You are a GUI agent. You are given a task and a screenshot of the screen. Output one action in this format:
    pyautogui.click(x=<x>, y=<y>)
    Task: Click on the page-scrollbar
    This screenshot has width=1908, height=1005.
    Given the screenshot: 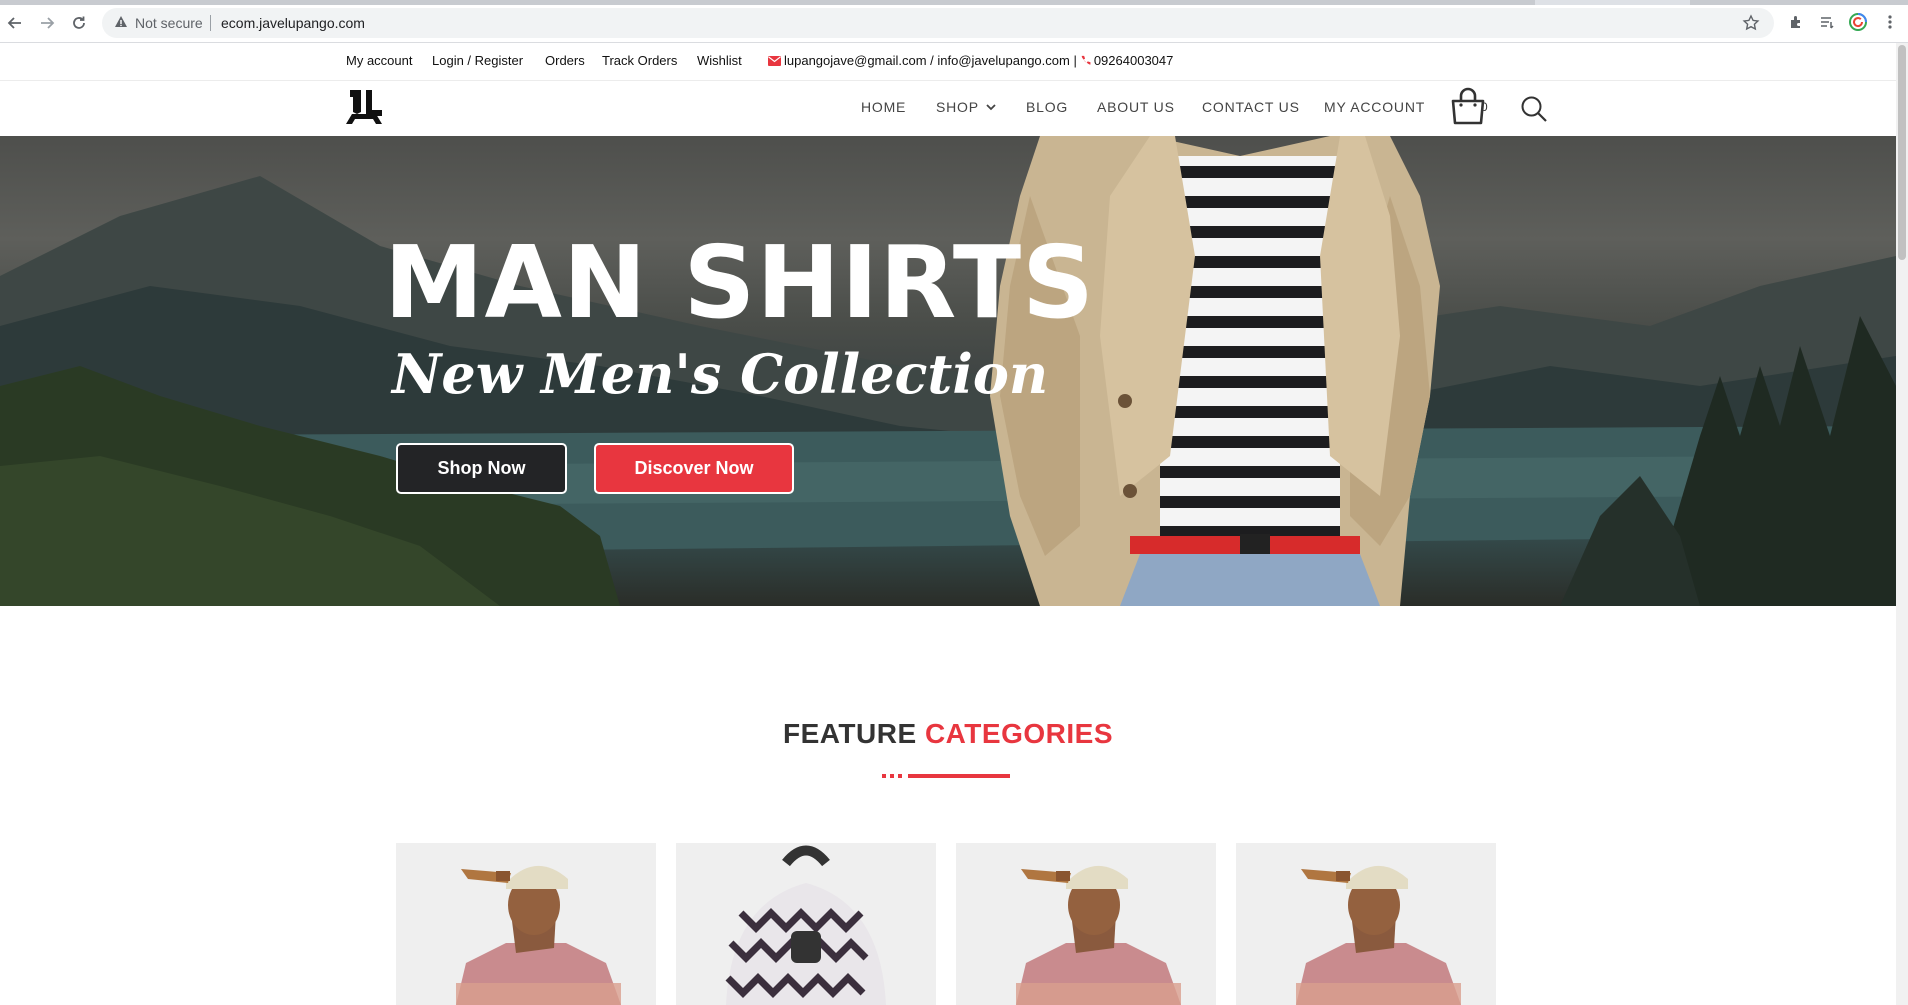 What is the action you would take?
    pyautogui.click(x=1902, y=524)
    